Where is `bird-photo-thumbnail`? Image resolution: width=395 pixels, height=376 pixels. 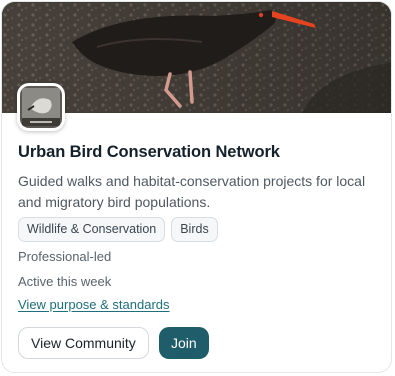
bird-photo-thumbnail is located at coordinates (41, 107).